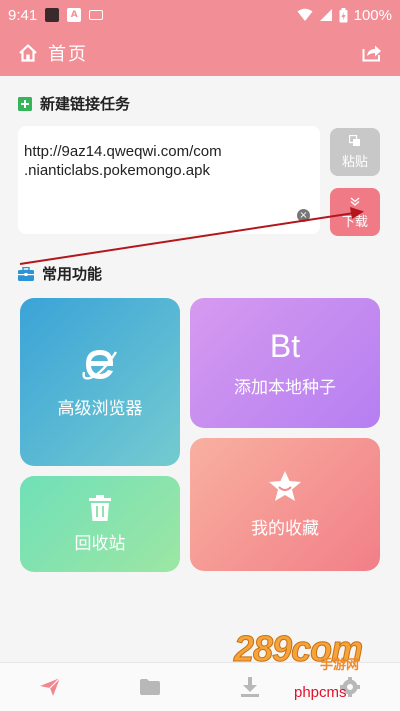  What do you see at coordinates (23, 15) in the screenshot?
I see `status-time: 9:41` at bounding box center [23, 15].